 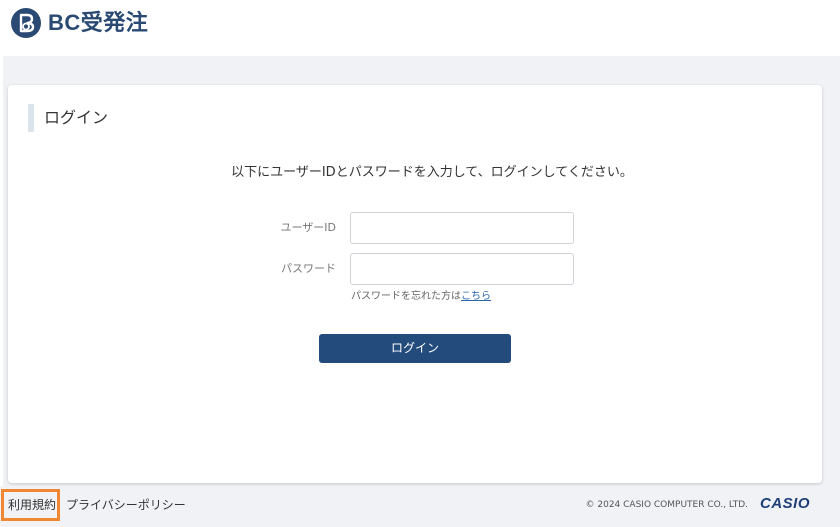 I want to click on casio-logo: CASIO, so click(x=785, y=503).